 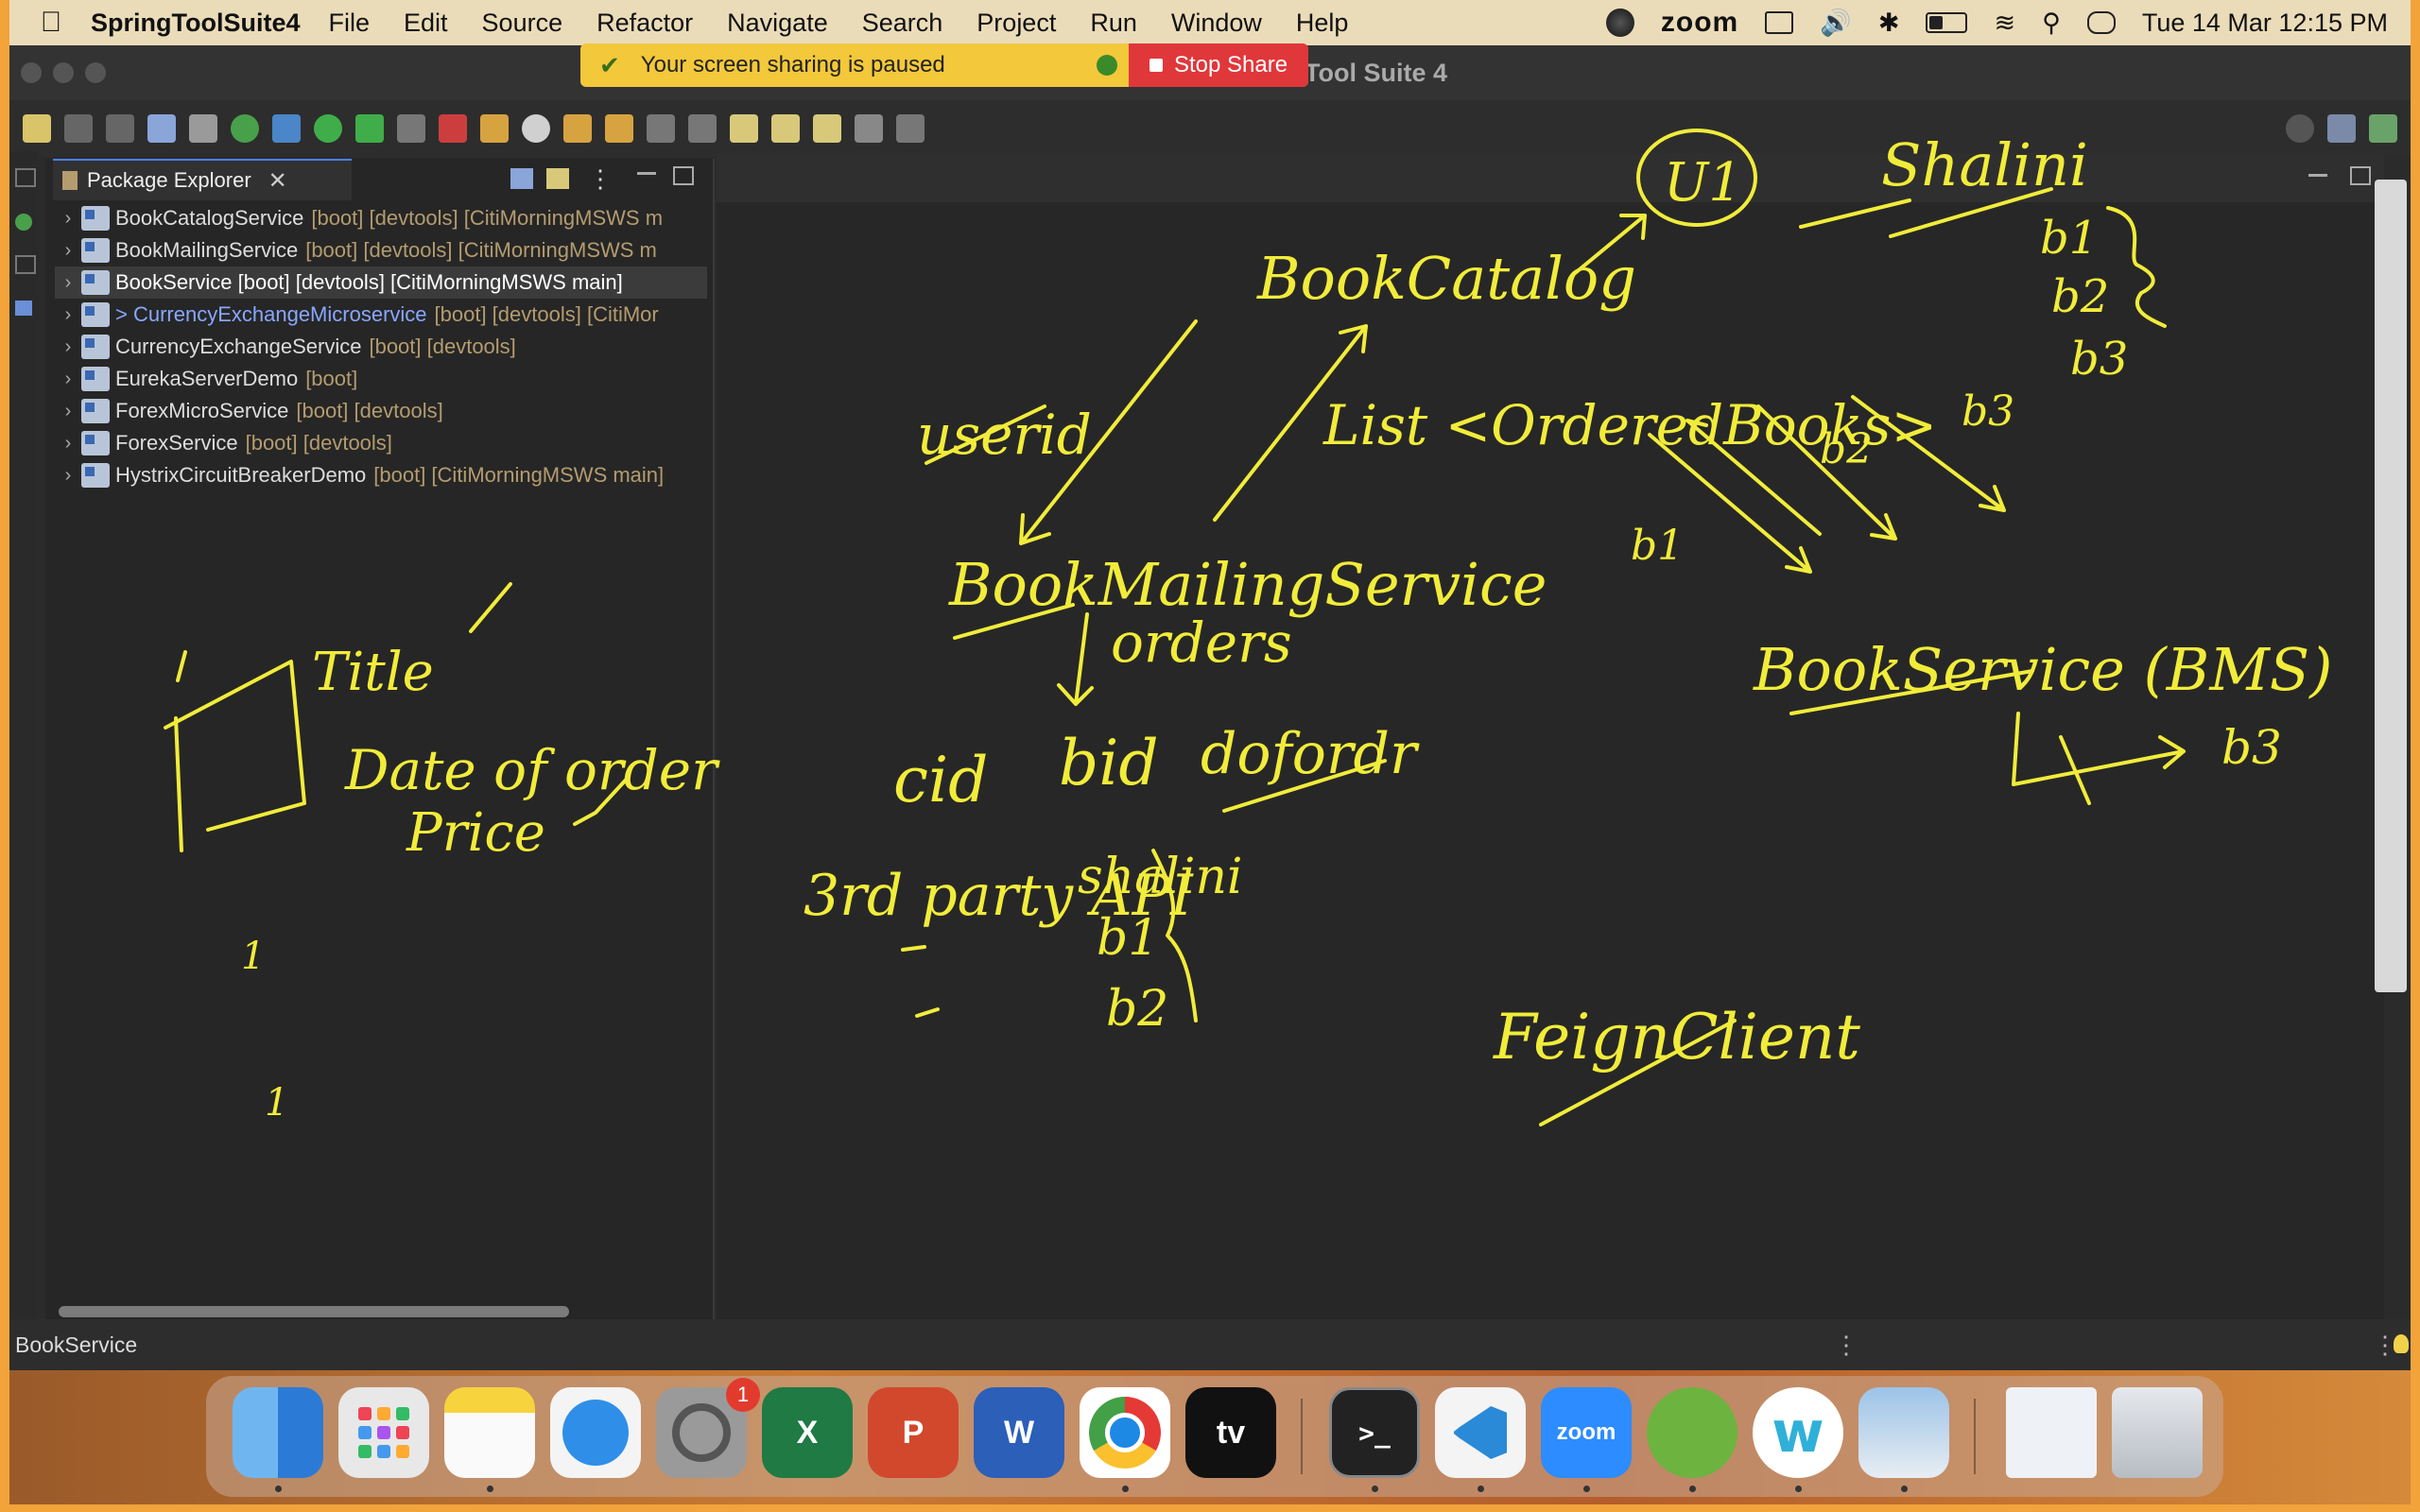 What do you see at coordinates (253, 956) in the screenshot?
I see `note-one-a: 1` at bounding box center [253, 956].